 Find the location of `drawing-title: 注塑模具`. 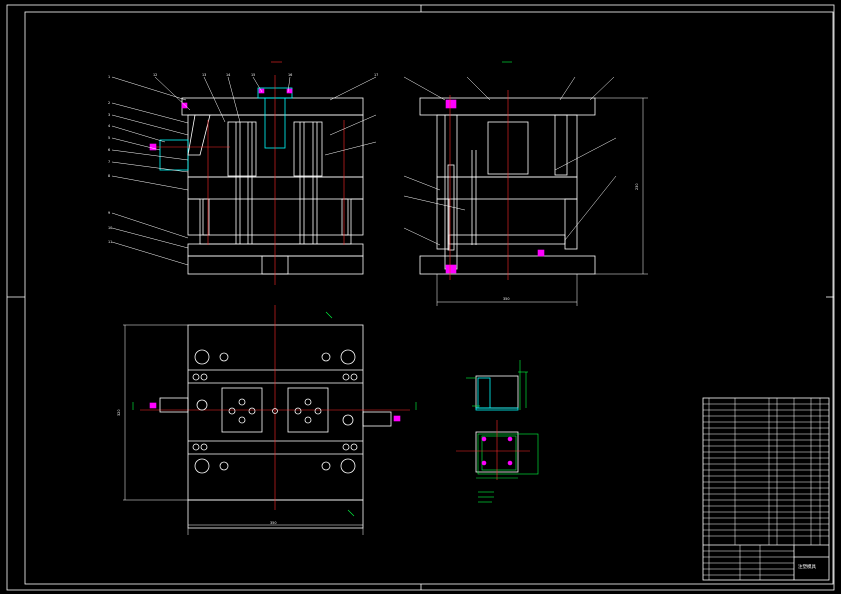

drawing-title: 注塑模具 is located at coordinates (807, 566).